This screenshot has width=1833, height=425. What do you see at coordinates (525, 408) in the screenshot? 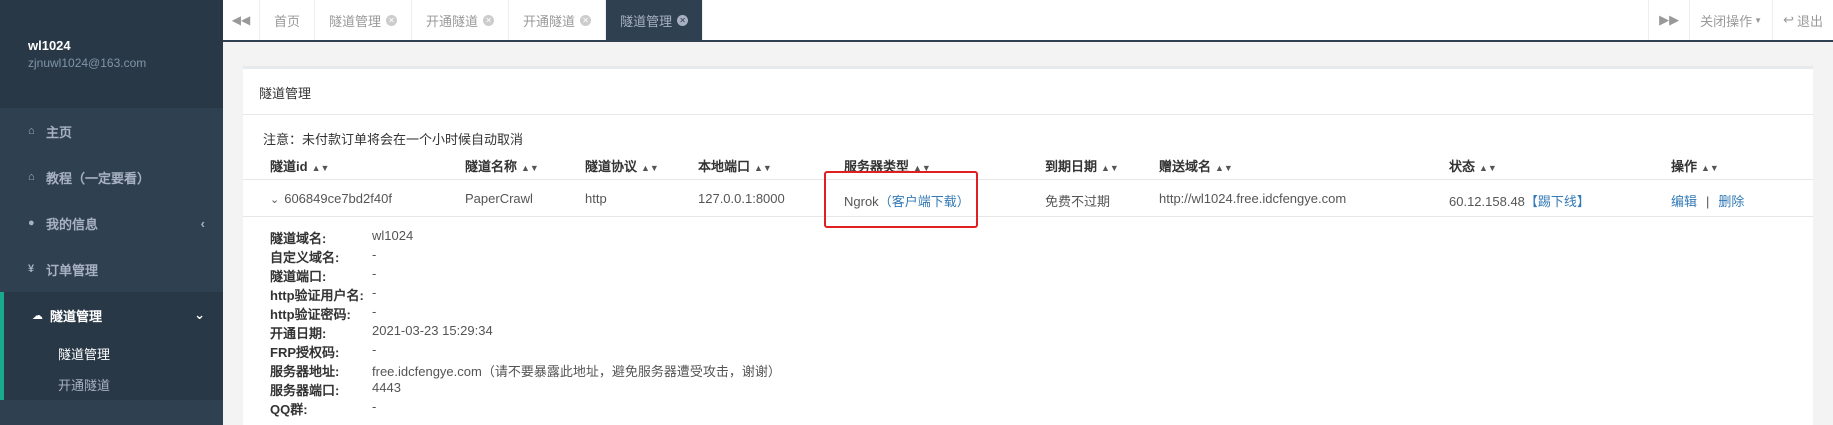
I see `detail-row: QQ群: -` at bounding box center [525, 408].